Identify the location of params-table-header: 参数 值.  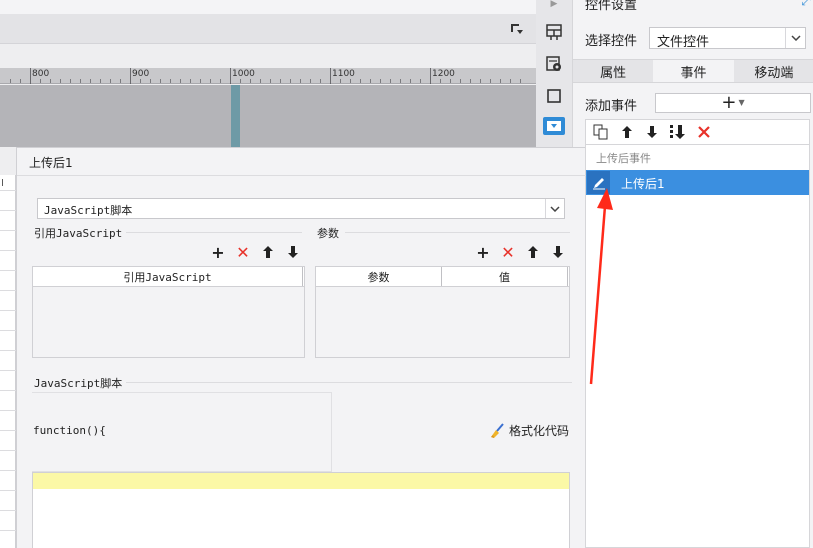
(442, 277).